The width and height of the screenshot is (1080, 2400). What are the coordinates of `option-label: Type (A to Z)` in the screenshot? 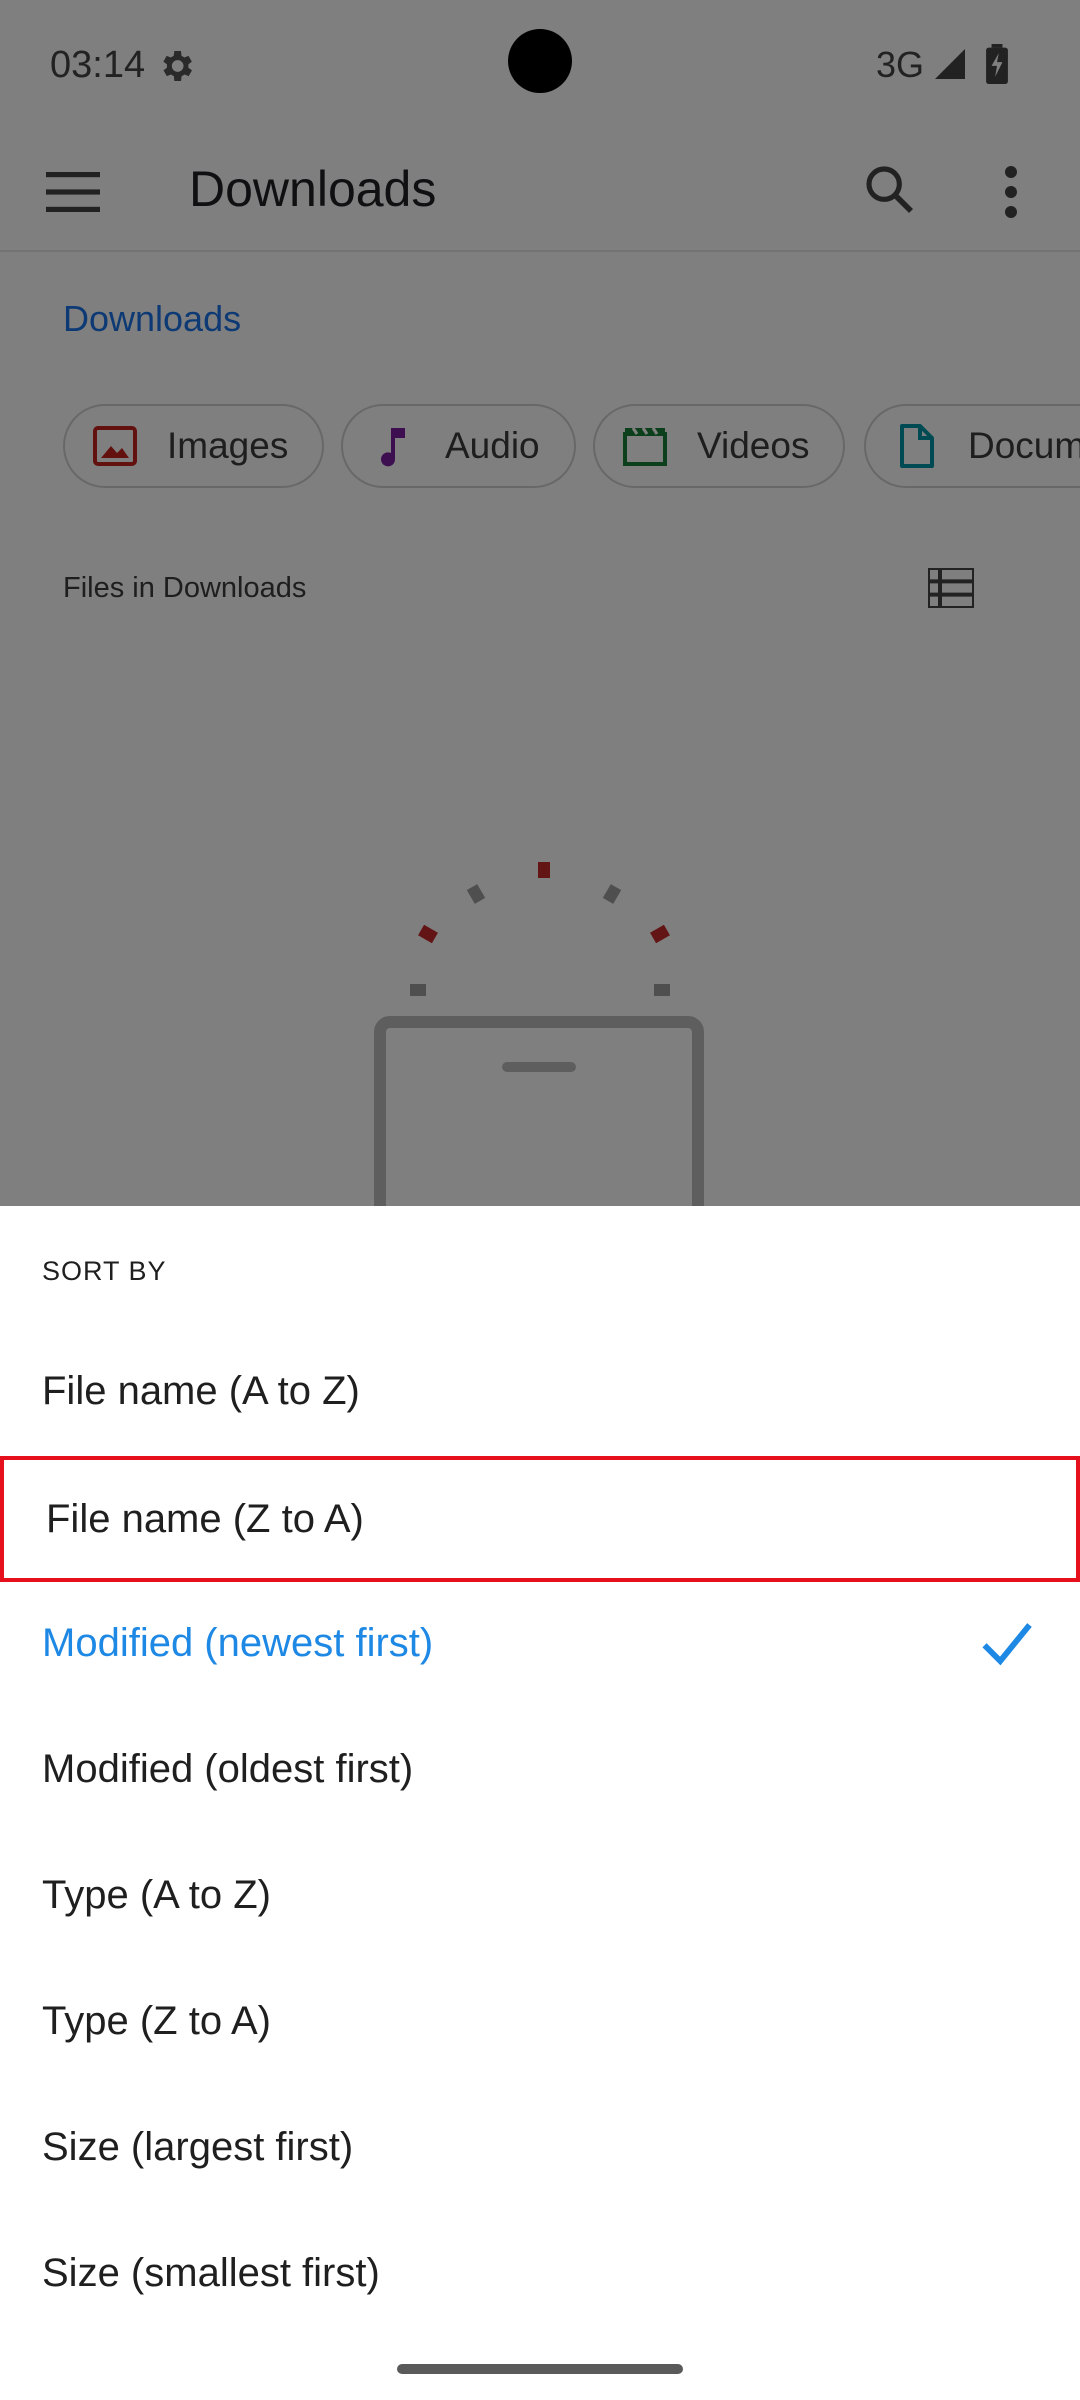 It's located at (156, 1894).